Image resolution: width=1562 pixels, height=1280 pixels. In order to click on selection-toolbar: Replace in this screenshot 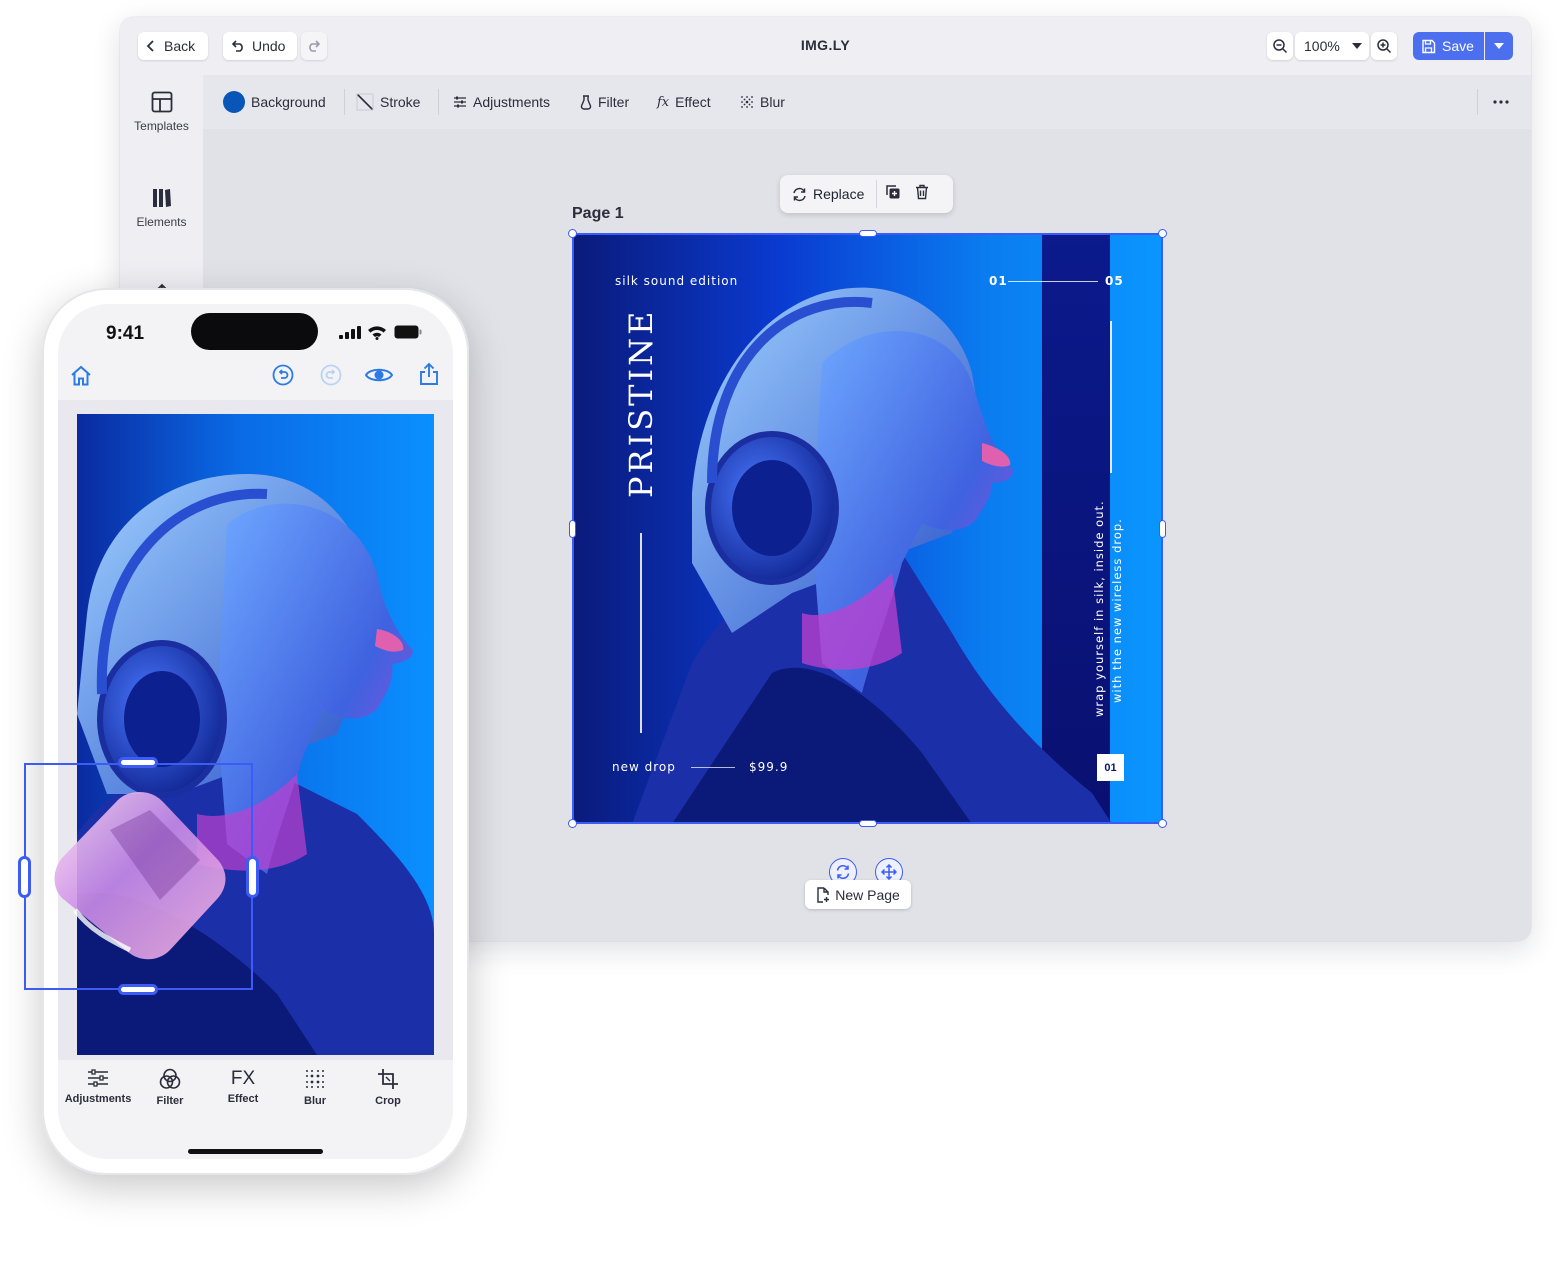, I will do `click(866, 194)`.